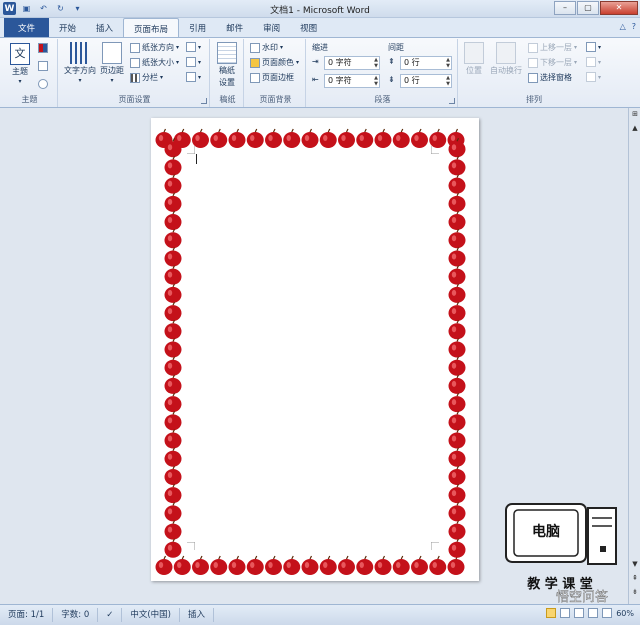  Describe the element at coordinates (579, 613) in the screenshot. I see `web-layout-icon` at that location.